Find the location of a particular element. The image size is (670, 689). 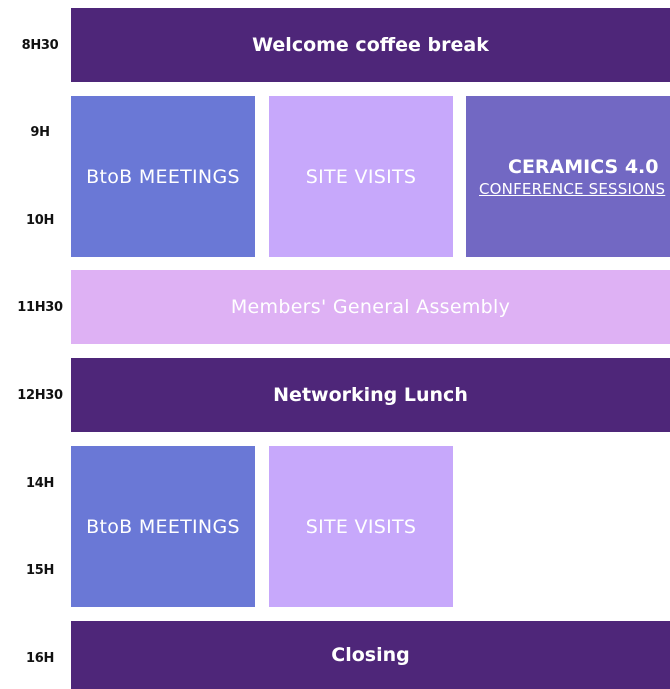

time-label-1230: 12H30 is located at coordinates (40, 395).